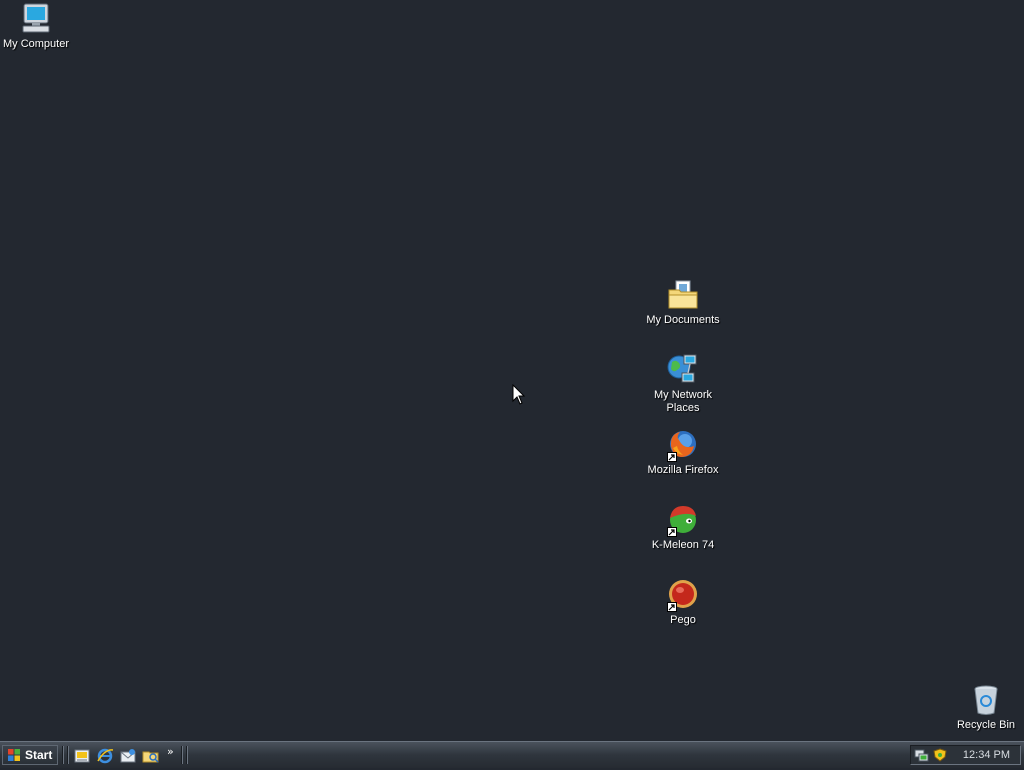 The image size is (1024, 770). Describe the element at coordinates (39, 755) in the screenshot. I see `start-label: Start` at that location.